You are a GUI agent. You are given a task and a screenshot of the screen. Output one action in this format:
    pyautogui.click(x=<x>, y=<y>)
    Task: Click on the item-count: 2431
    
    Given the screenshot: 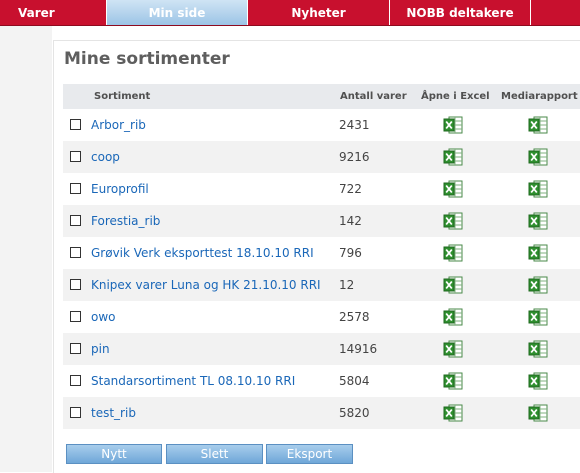 What is the action you would take?
    pyautogui.click(x=354, y=125)
    